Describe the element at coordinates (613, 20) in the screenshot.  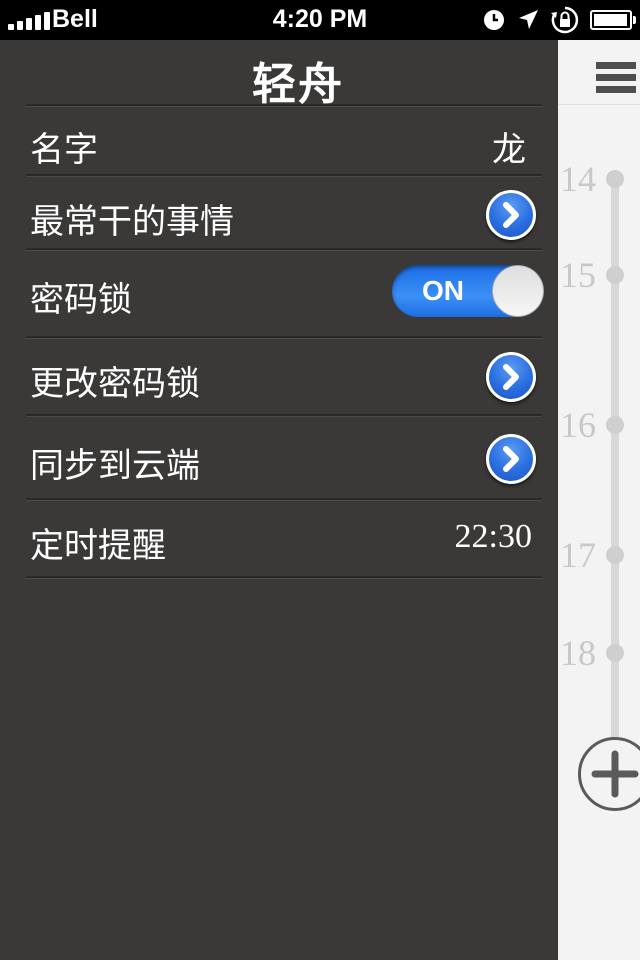
I see `battery-icon` at that location.